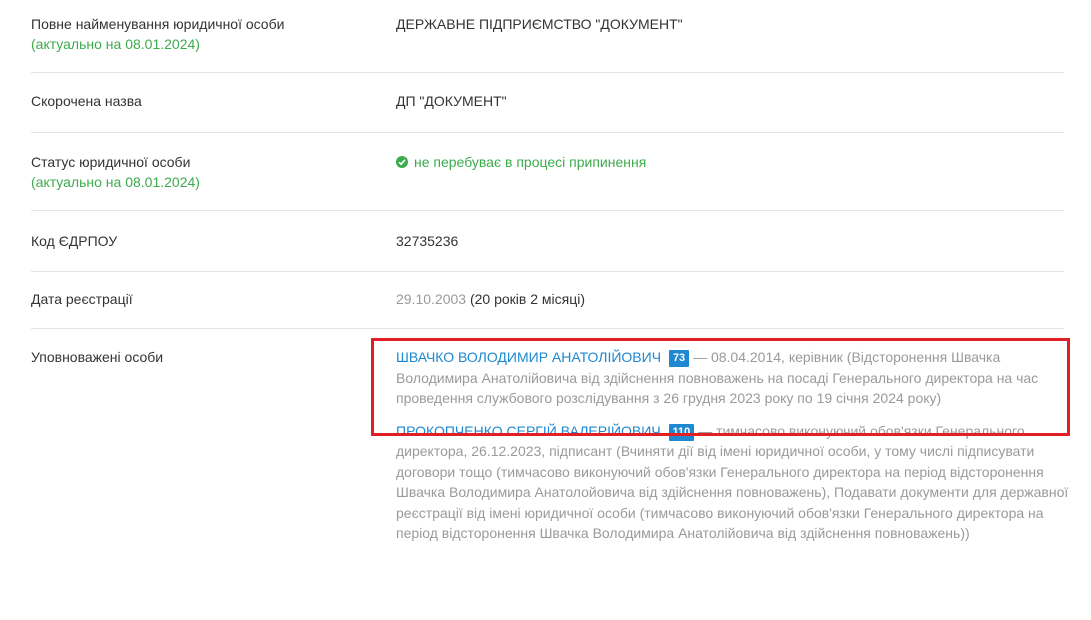 The image size is (1091, 620). Describe the element at coordinates (115, 182) in the screenshot. I see `status-updated: (актуально на 08.01.2024)` at that location.